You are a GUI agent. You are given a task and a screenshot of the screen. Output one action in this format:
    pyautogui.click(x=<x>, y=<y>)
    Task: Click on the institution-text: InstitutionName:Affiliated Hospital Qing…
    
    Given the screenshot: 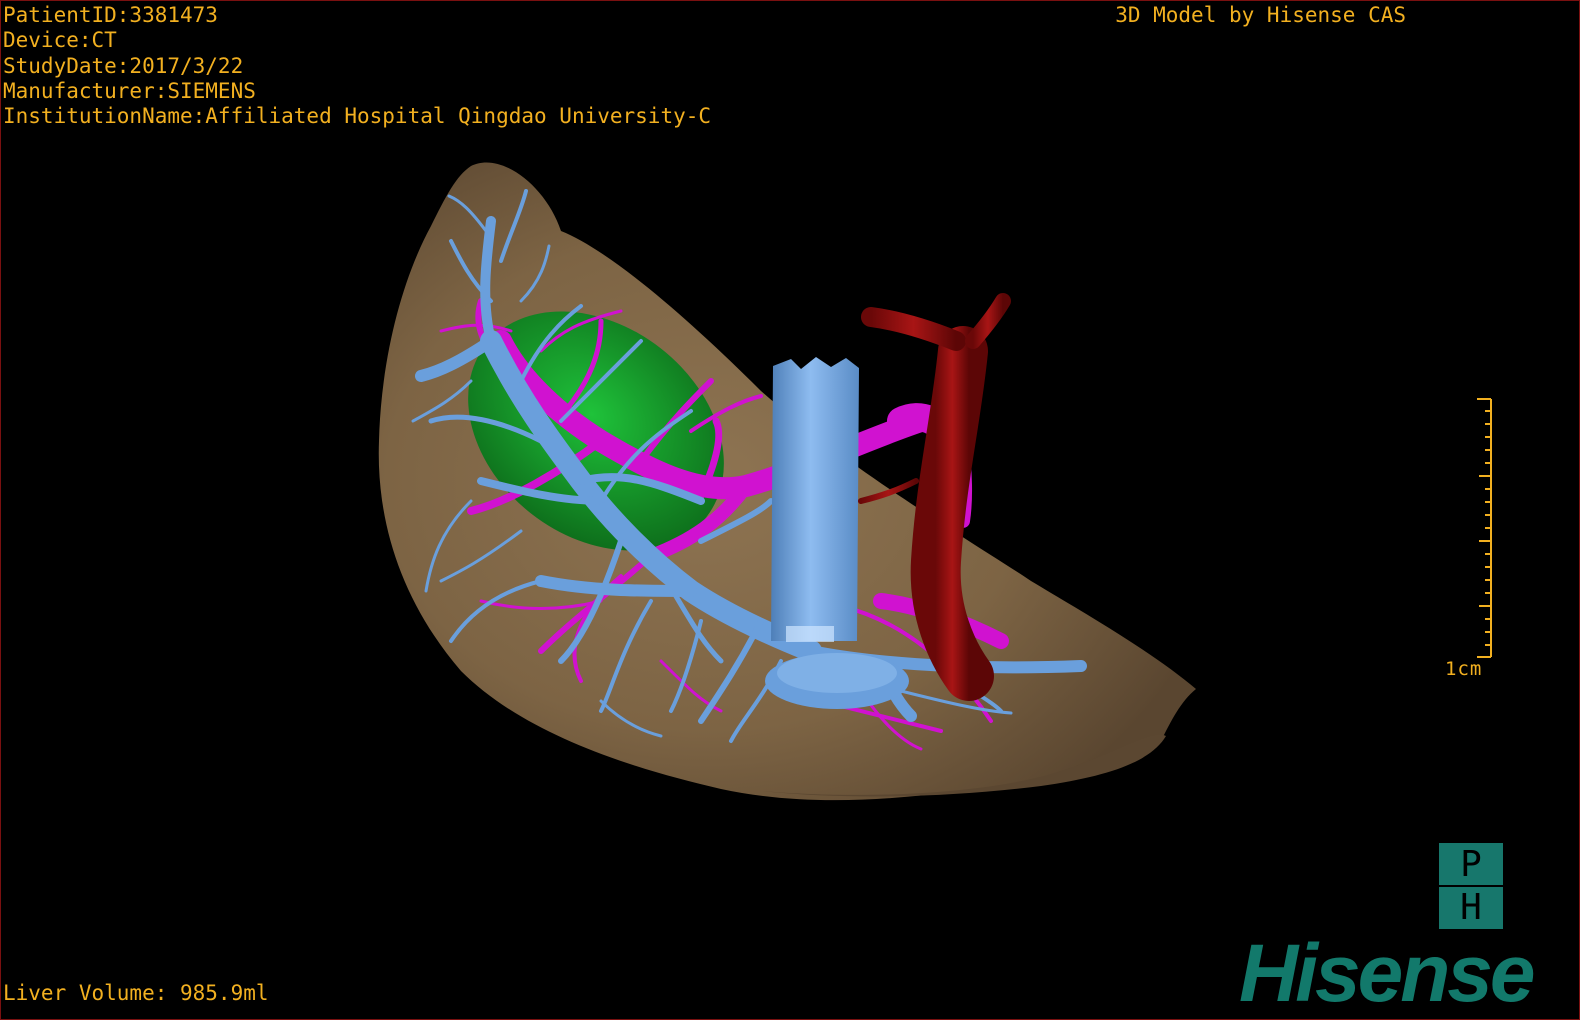 What is the action you would take?
    pyautogui.click(x=357, y=116)
    